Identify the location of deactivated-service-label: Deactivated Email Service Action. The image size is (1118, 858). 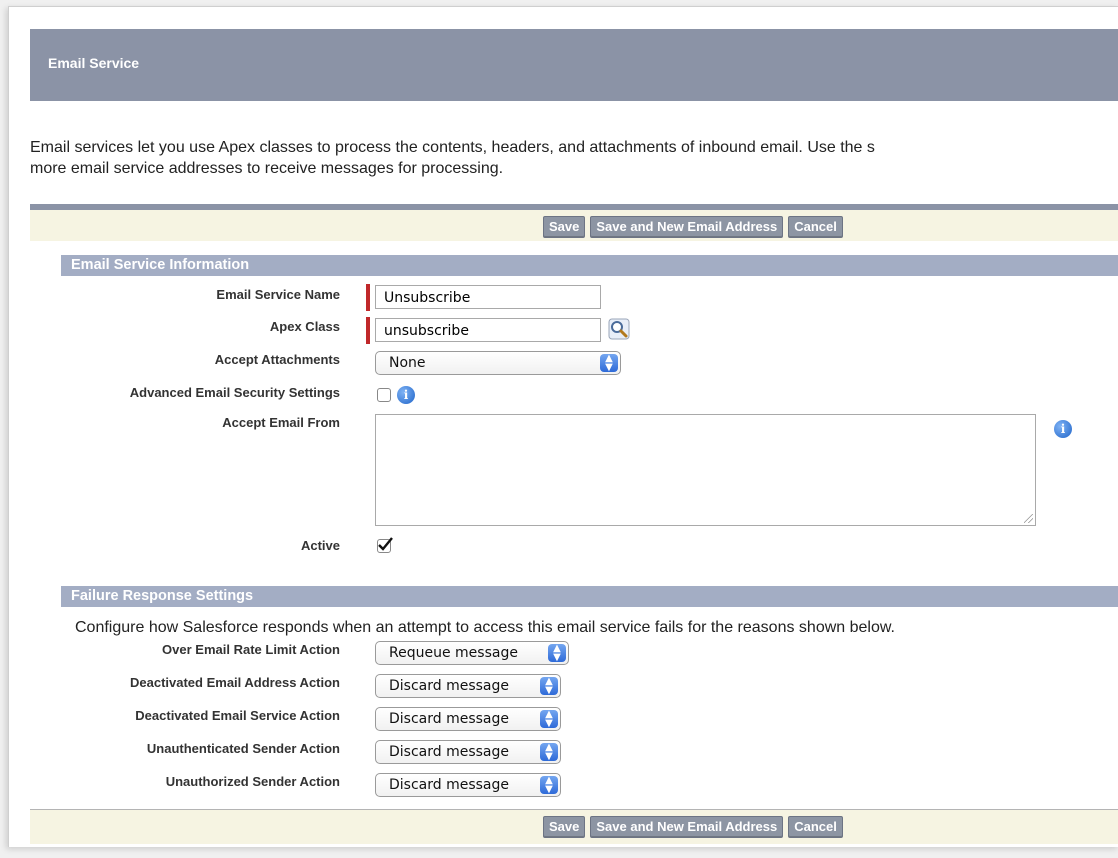
(237, 715).